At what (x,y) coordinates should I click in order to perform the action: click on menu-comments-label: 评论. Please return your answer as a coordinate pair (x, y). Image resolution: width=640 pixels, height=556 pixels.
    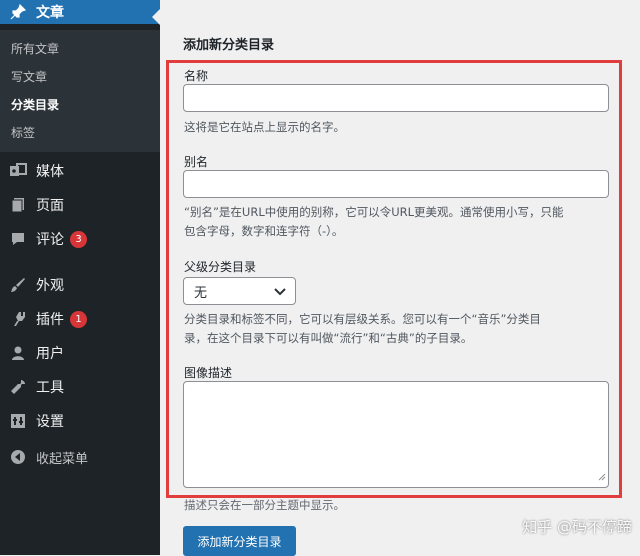
    Looking at the image, I should click on (50, 240).